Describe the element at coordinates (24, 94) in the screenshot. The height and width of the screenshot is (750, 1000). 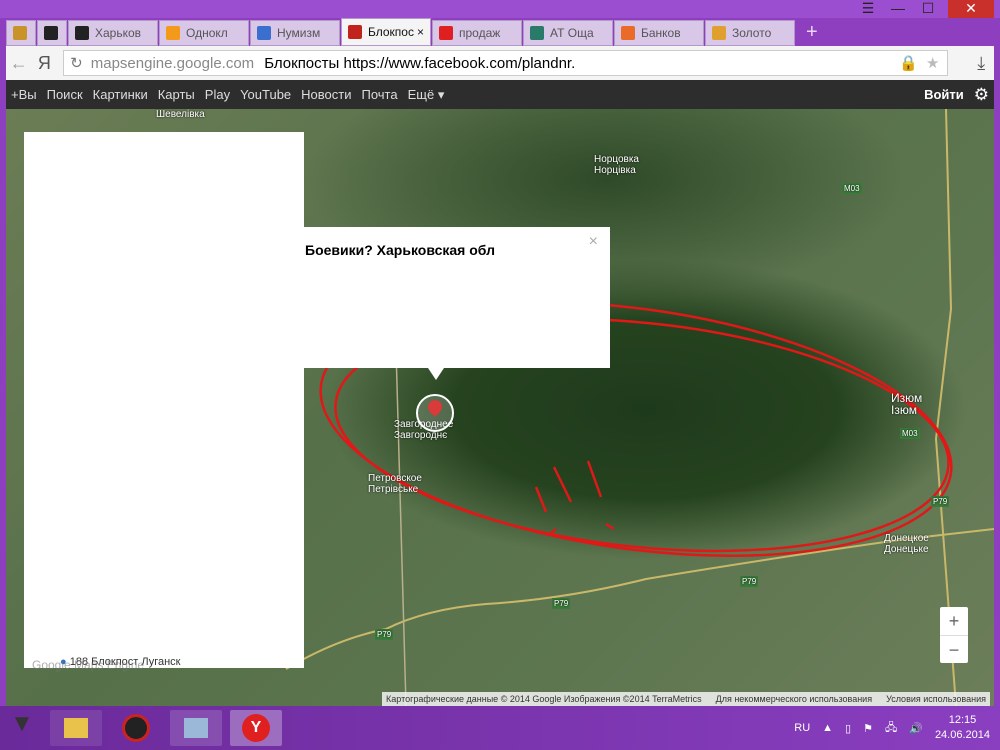
I see `gbar-plus: +Вы` at that location.